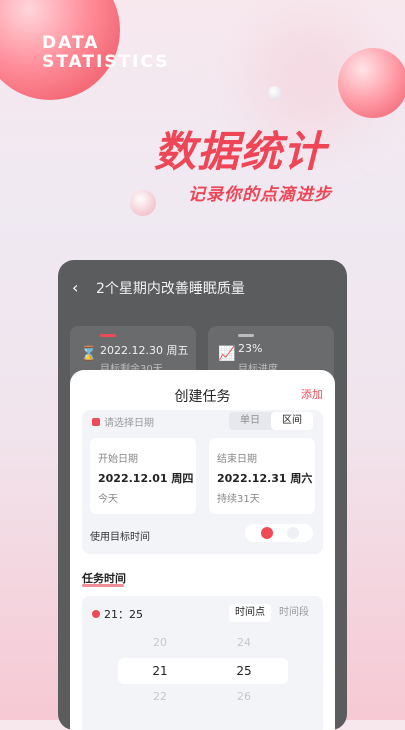  What do you see at coordinates (250, 348) in the screenshot?
I see `stat-value: 23%` at bounding box center [250, 348].